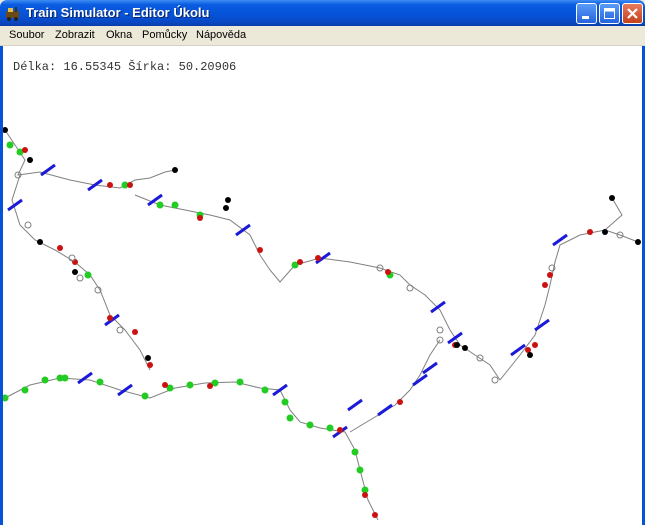 The image size is (645, 525). Describe the element at coordinates (322, 36) in the screenshot. I see `menu-bar: Soubor Zobrazit Okna Pomůcky Nápověda` at that location.